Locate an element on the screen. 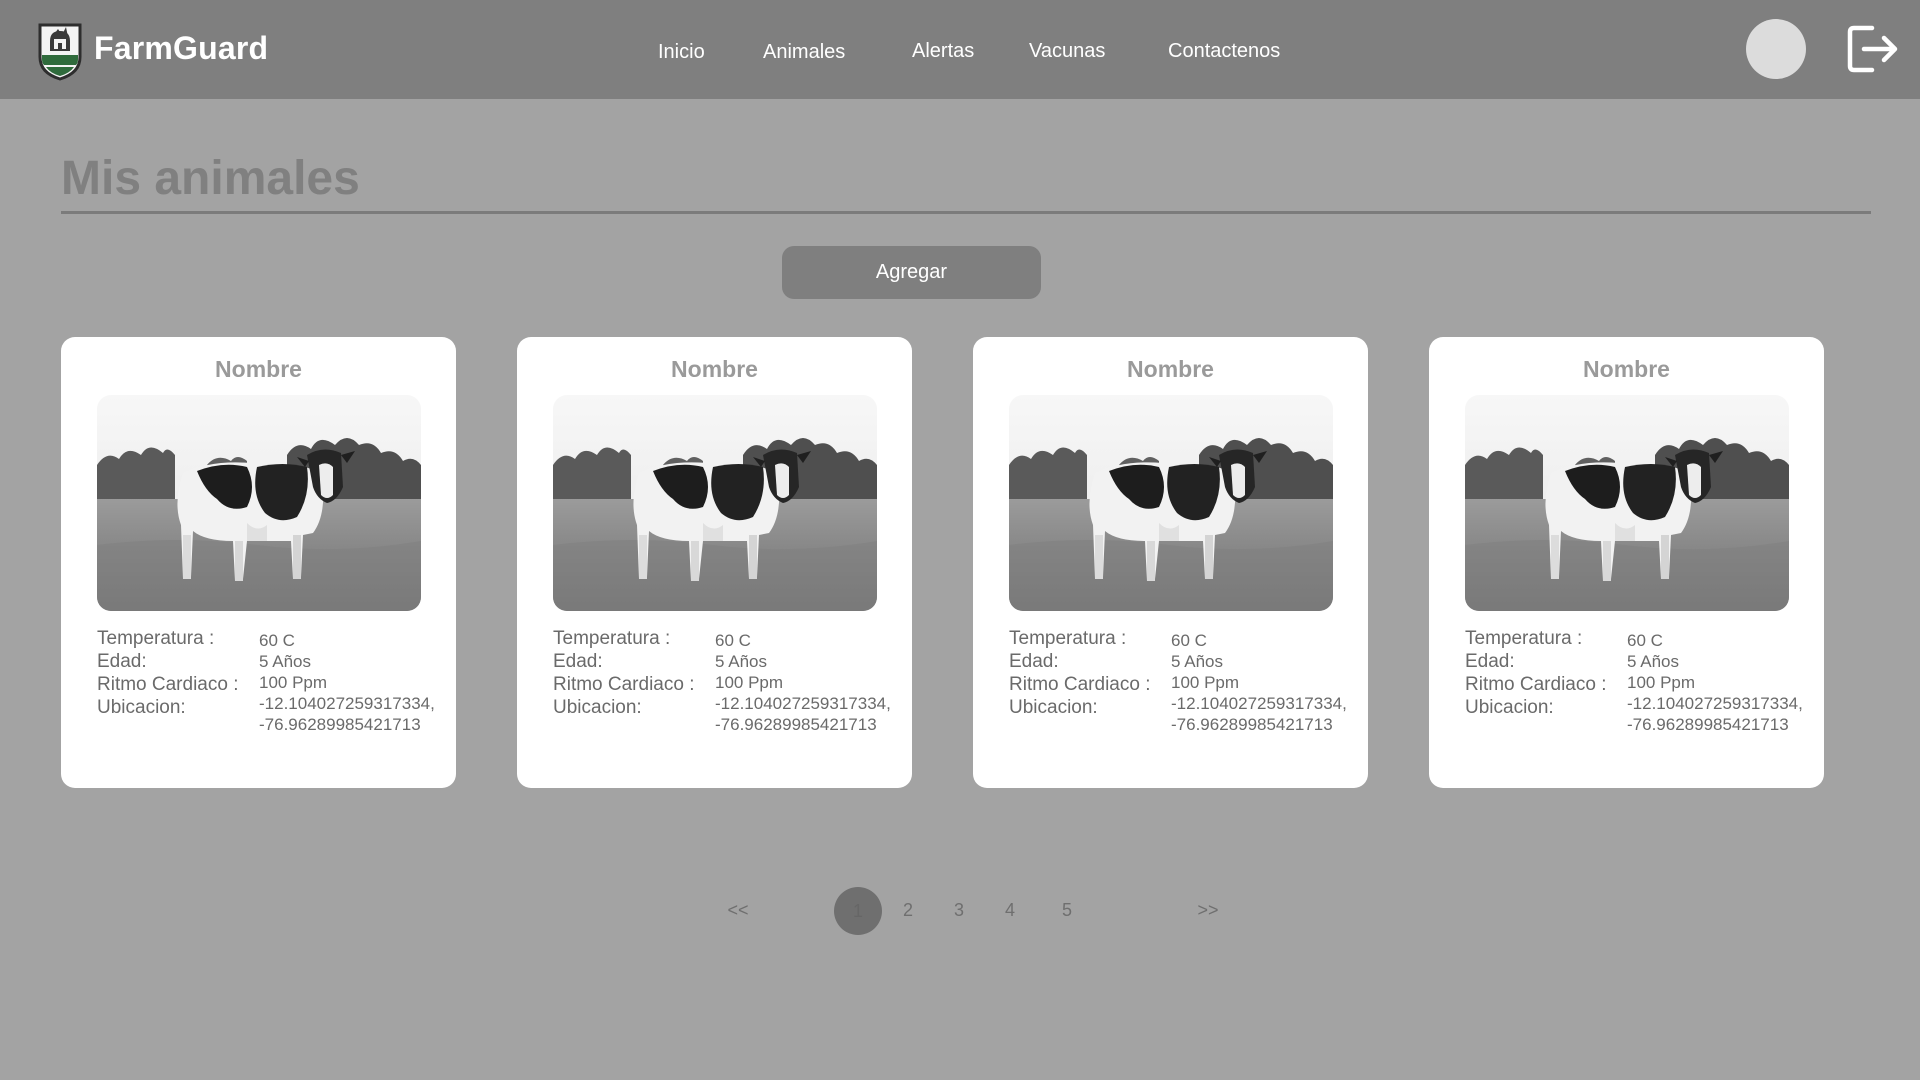 The height and width of the screenshot is (1080, 1920). pagination-page-1-current: 1 is located at coordinates (858, 911).